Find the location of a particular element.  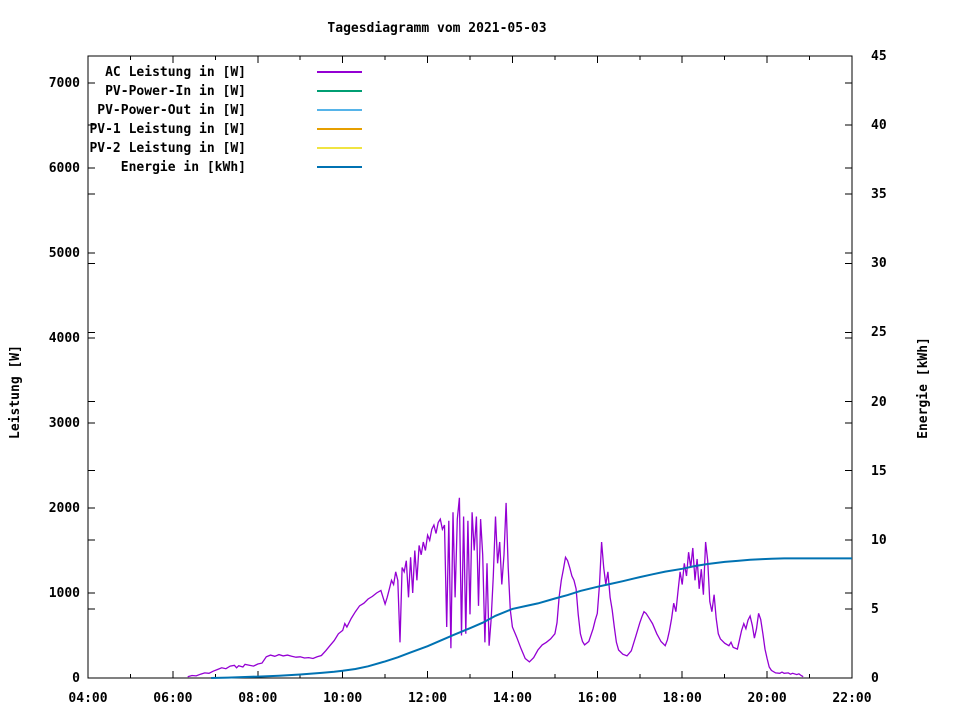

y2-tick-label: 30 is located at coordinates (879, 264).